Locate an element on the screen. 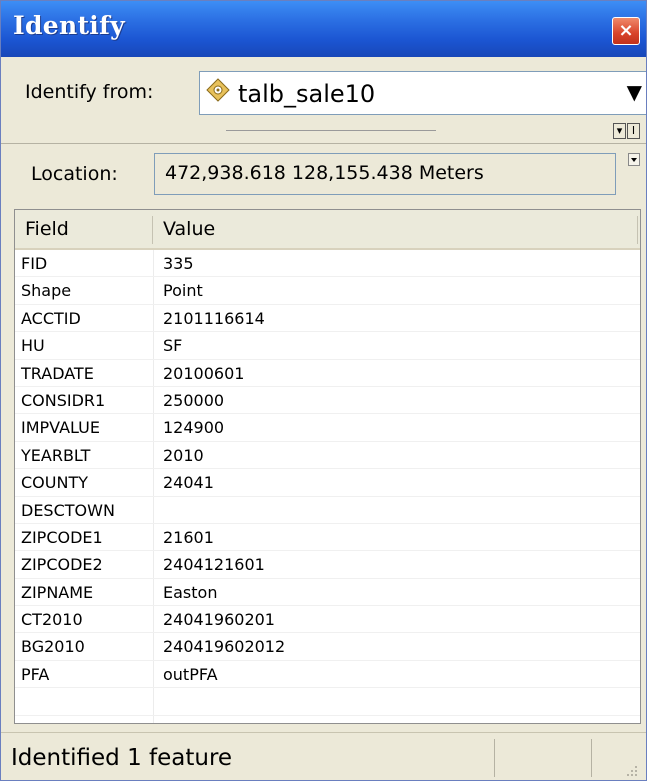 This screenshot has width=647, height=781. table-row: Shape Point is located at coordinates (327, 291).